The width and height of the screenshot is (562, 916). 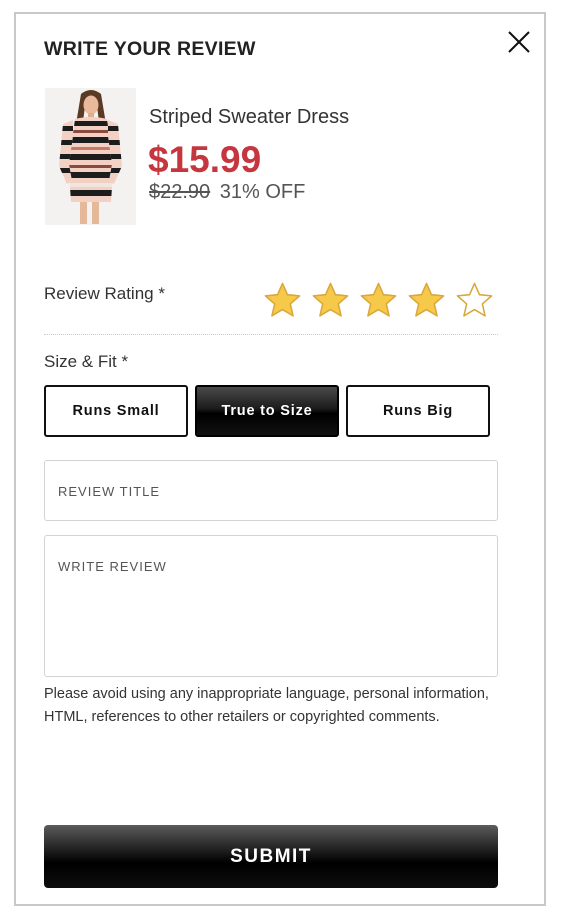 I want to click on review-title-placeholder: REVIEW TITLE, so click(x=109, y=491).